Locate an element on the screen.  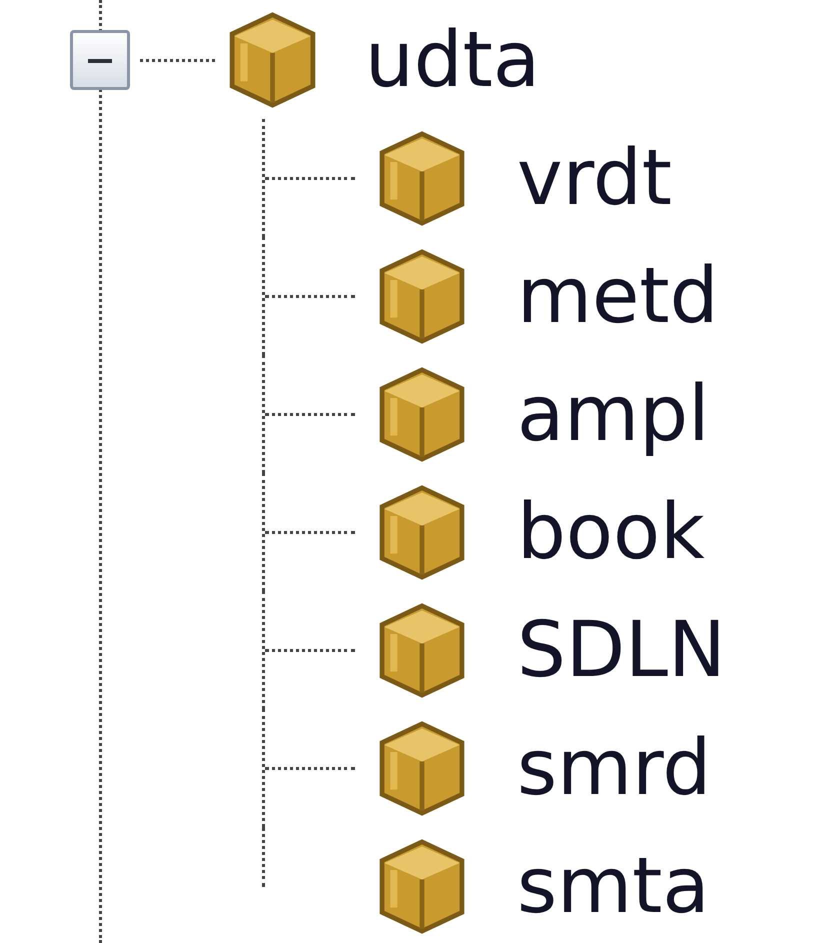
tree-item: book is located at coordinates (611, 532).